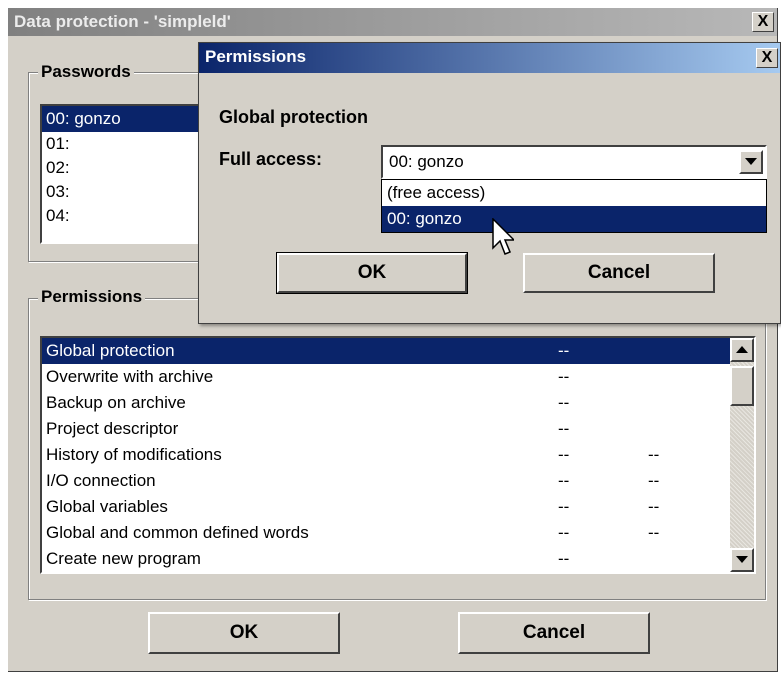 This screenshot has width=781, height=678. What do you see at coordinates (256, 56) in the screenshot?
I see `permissions-dialog-title: Permissions` at bounding box center [256, 56].